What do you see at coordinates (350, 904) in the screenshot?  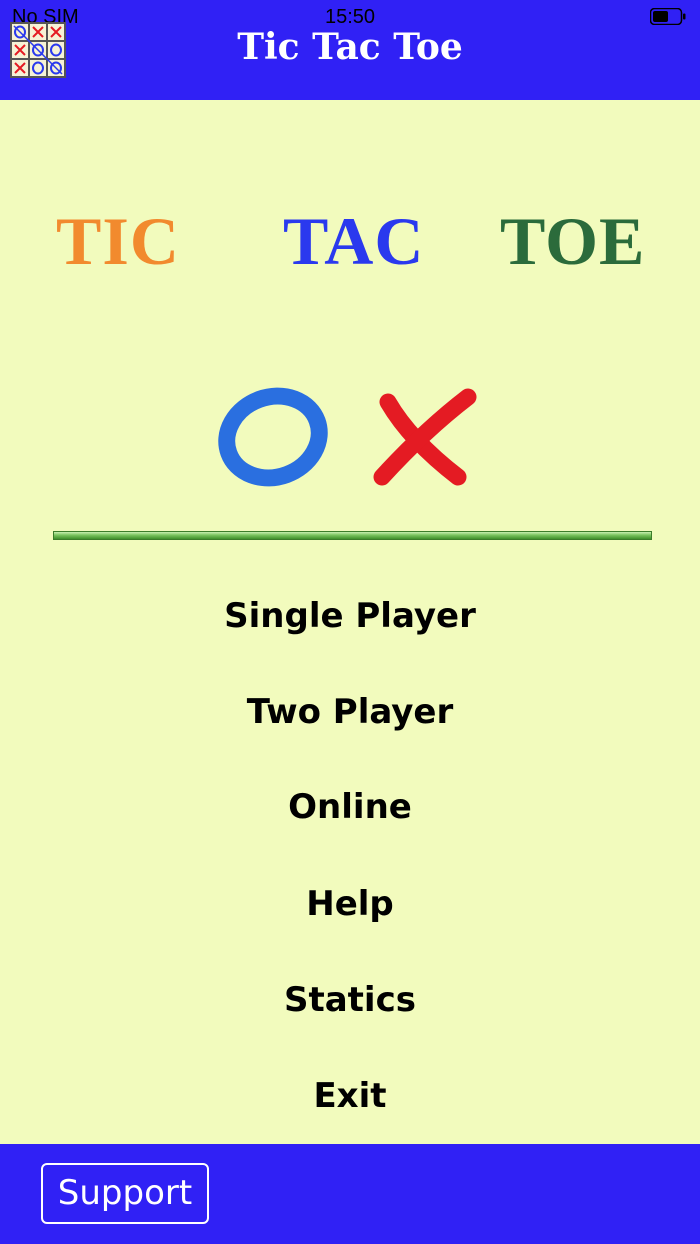 I see `help-button: Help` at bounding box center [350, 904].